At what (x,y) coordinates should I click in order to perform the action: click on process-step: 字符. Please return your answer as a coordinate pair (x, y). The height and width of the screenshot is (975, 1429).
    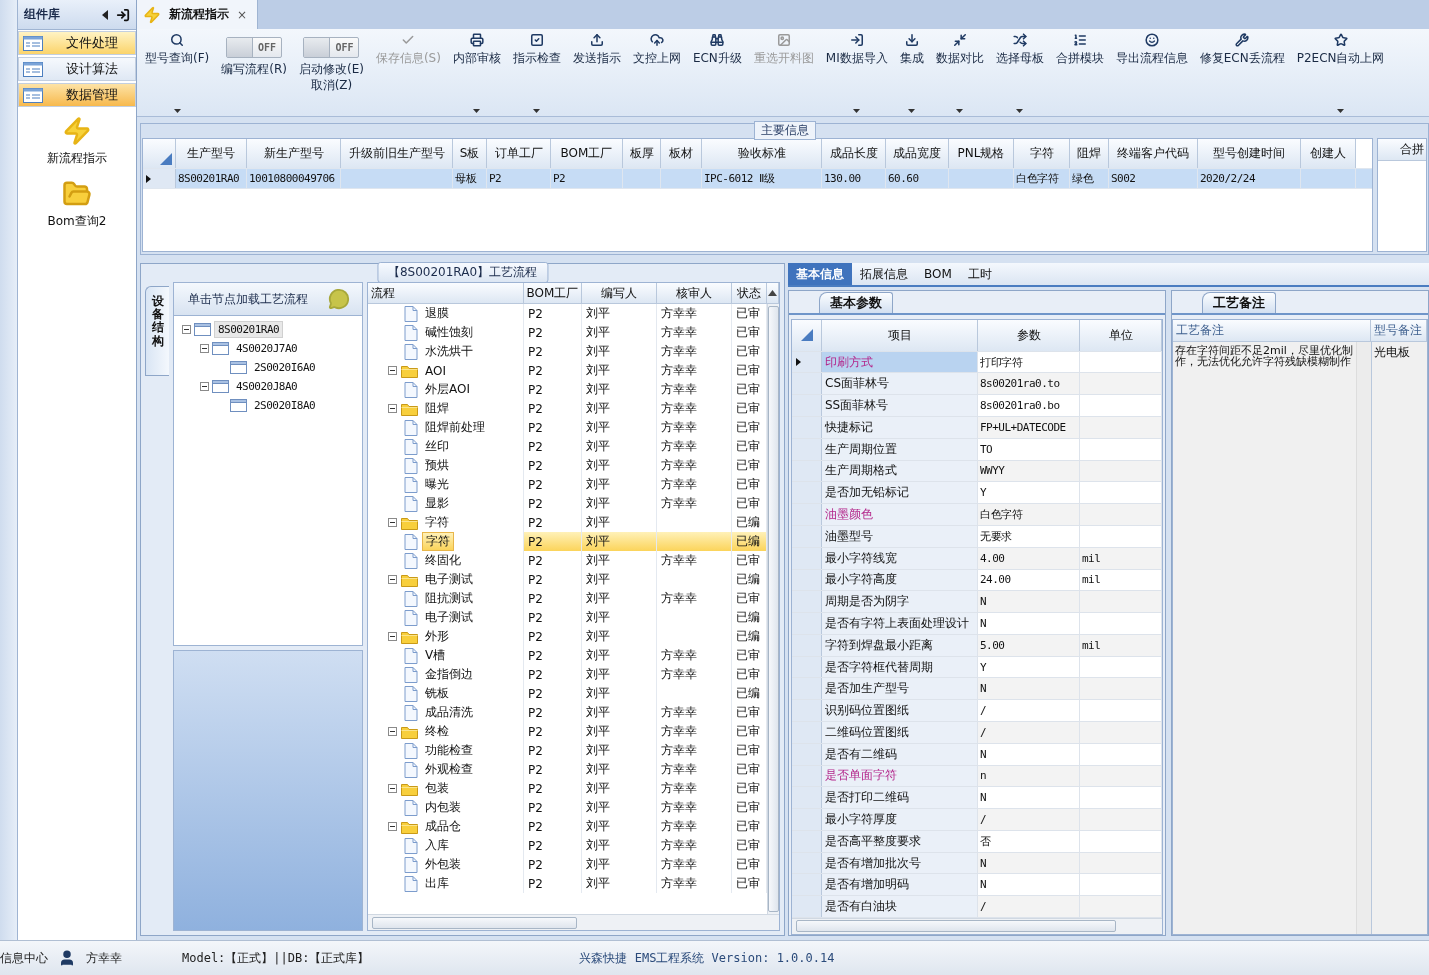
    Looking at the image, I should click on (437, 522).